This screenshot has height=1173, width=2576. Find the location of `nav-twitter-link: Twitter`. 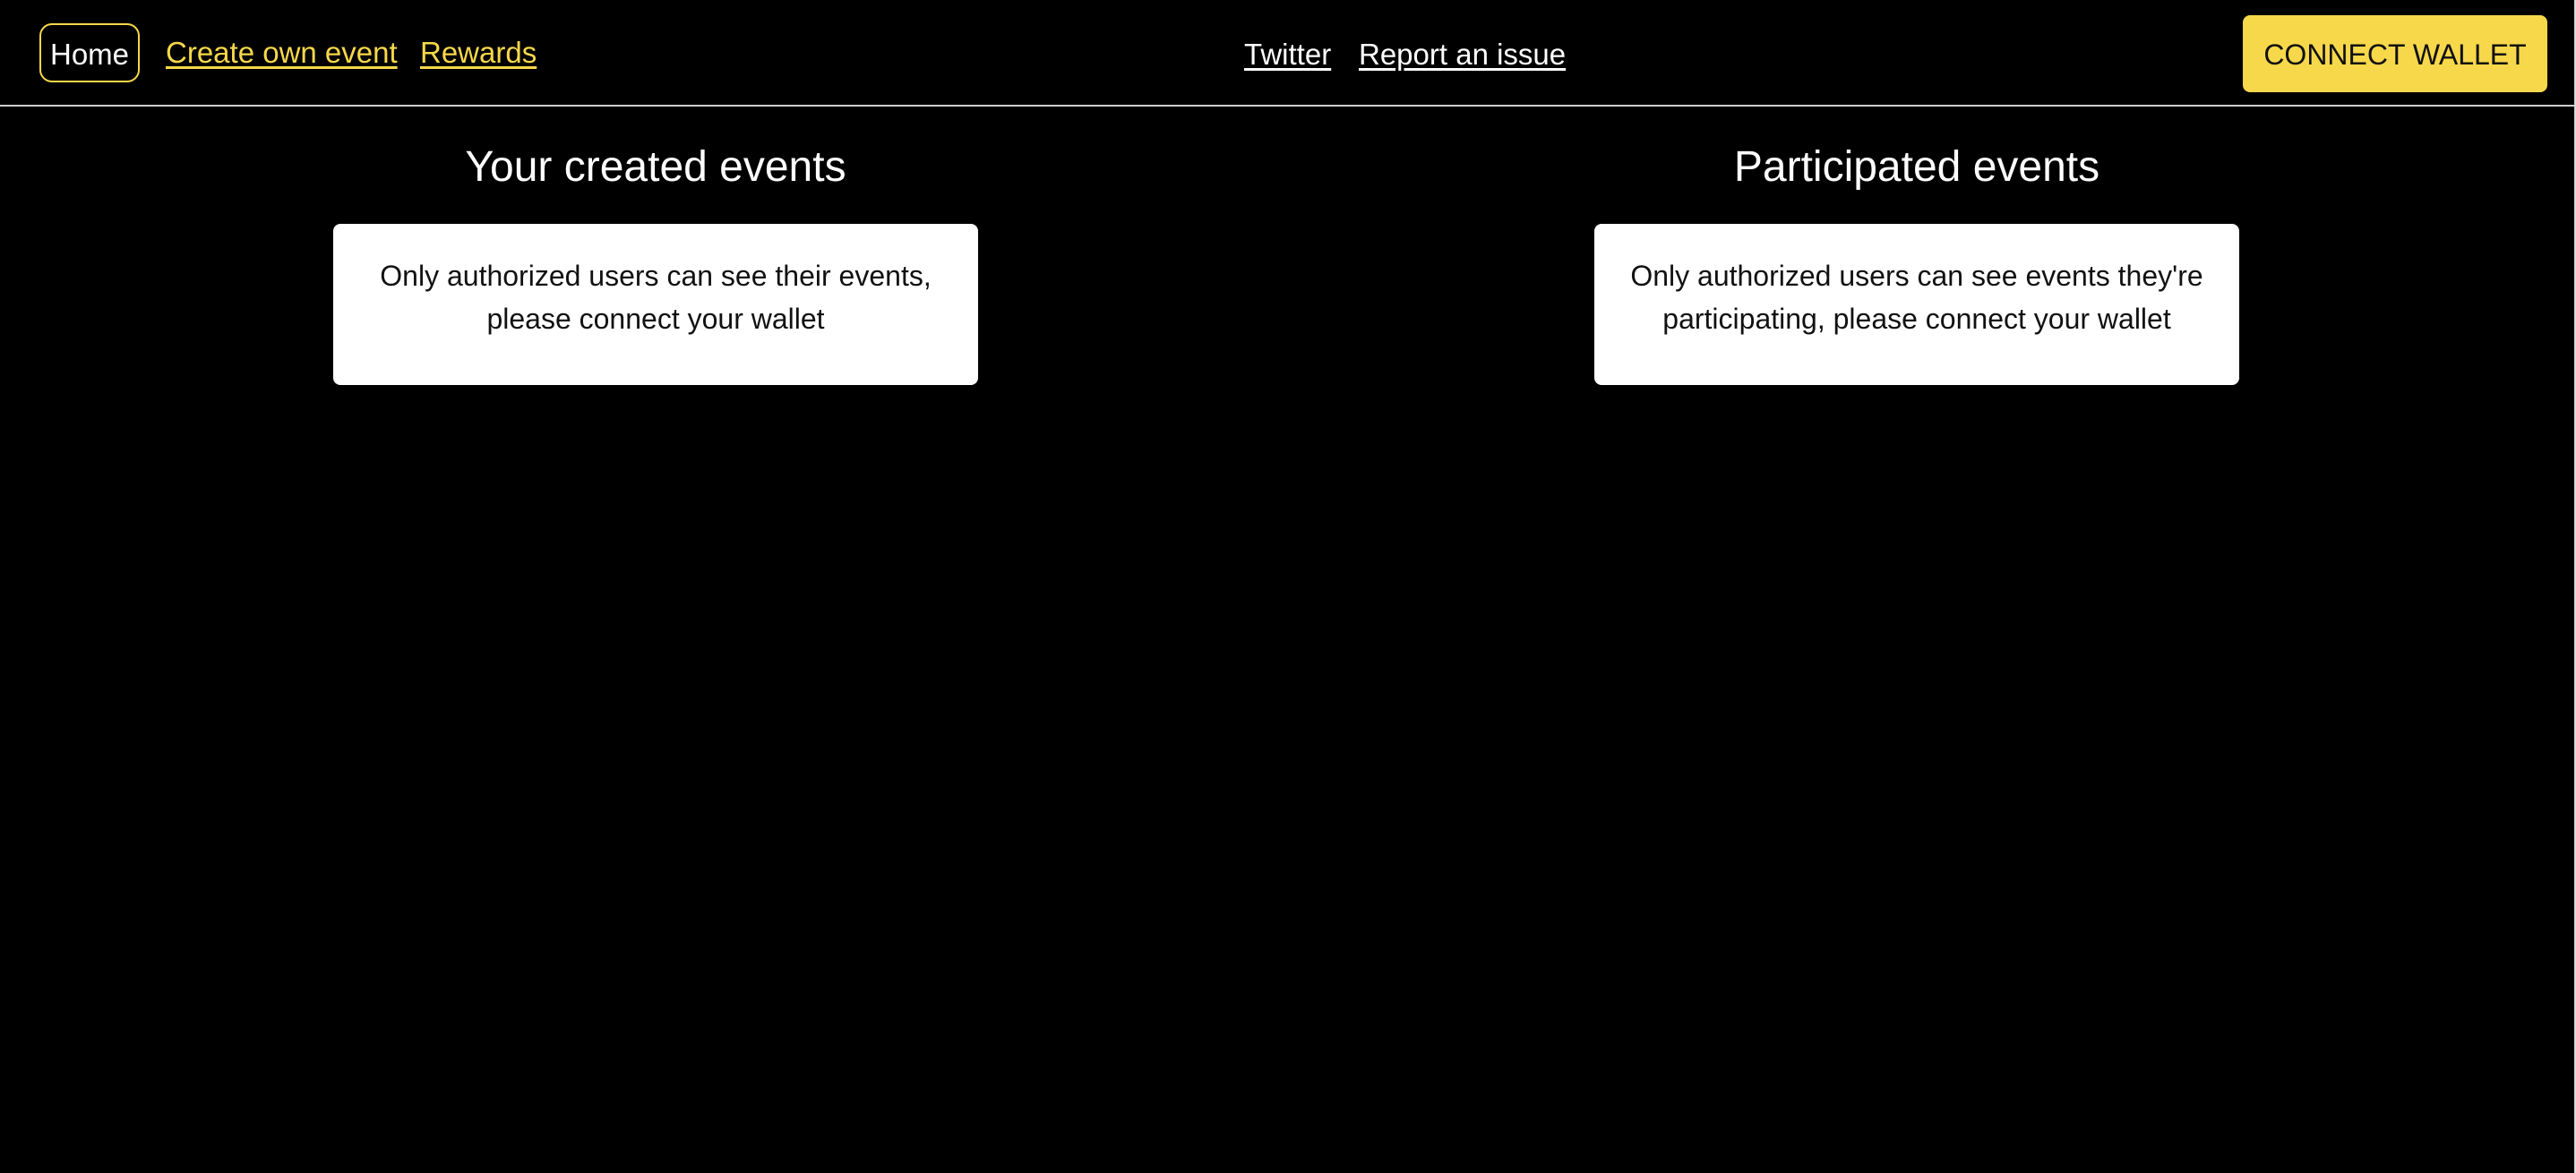

nav-twitter-link: Twitter is located at coordinates (1287, 55).